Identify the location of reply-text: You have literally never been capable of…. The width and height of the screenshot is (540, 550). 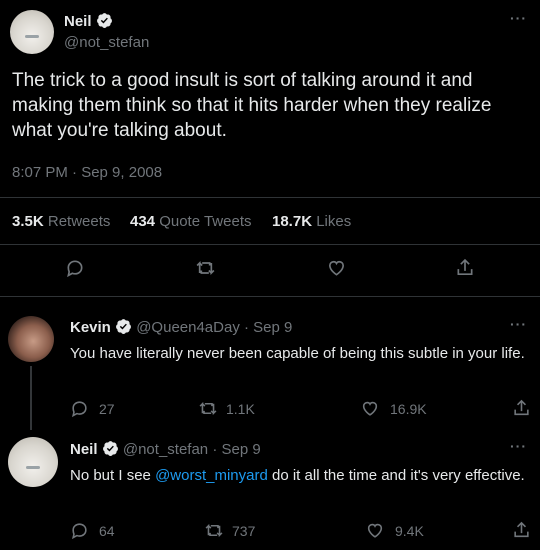
(297, 353).